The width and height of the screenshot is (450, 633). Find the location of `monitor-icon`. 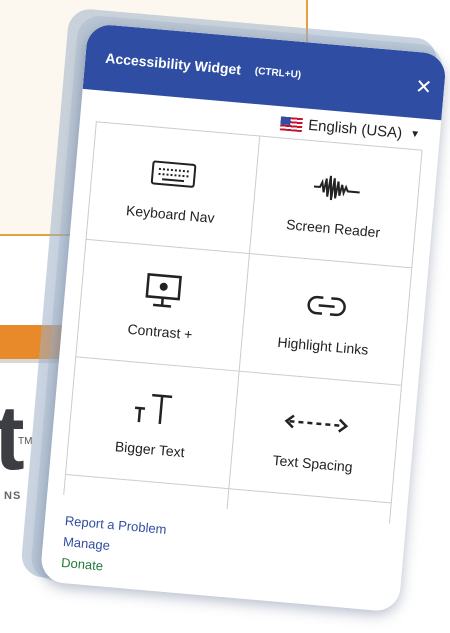

monitor-icon is located at coordinates (163, 291).